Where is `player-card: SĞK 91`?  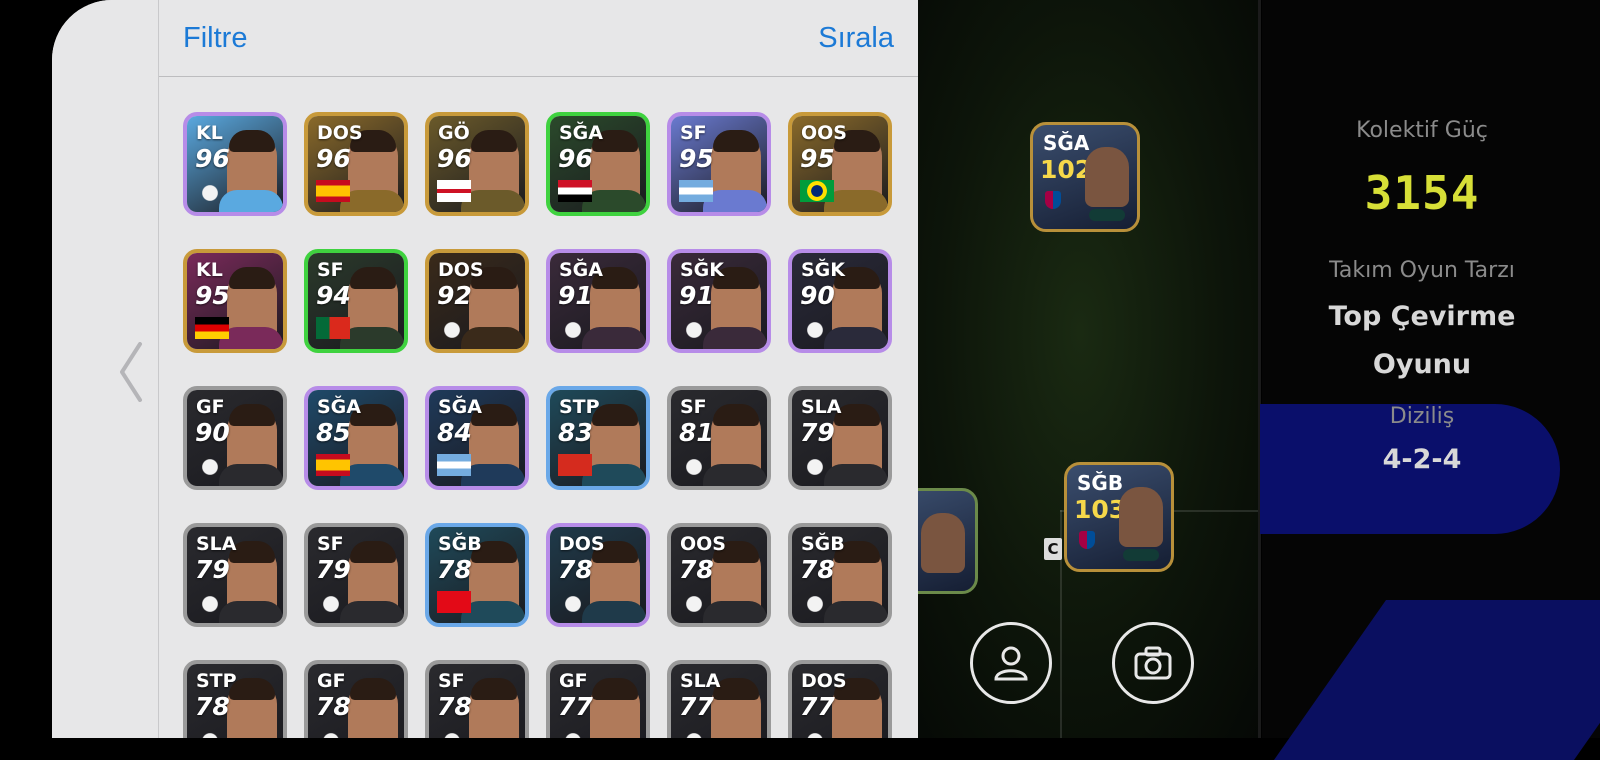 player-card: SĞK 91 is located at coordinates (719, 301).